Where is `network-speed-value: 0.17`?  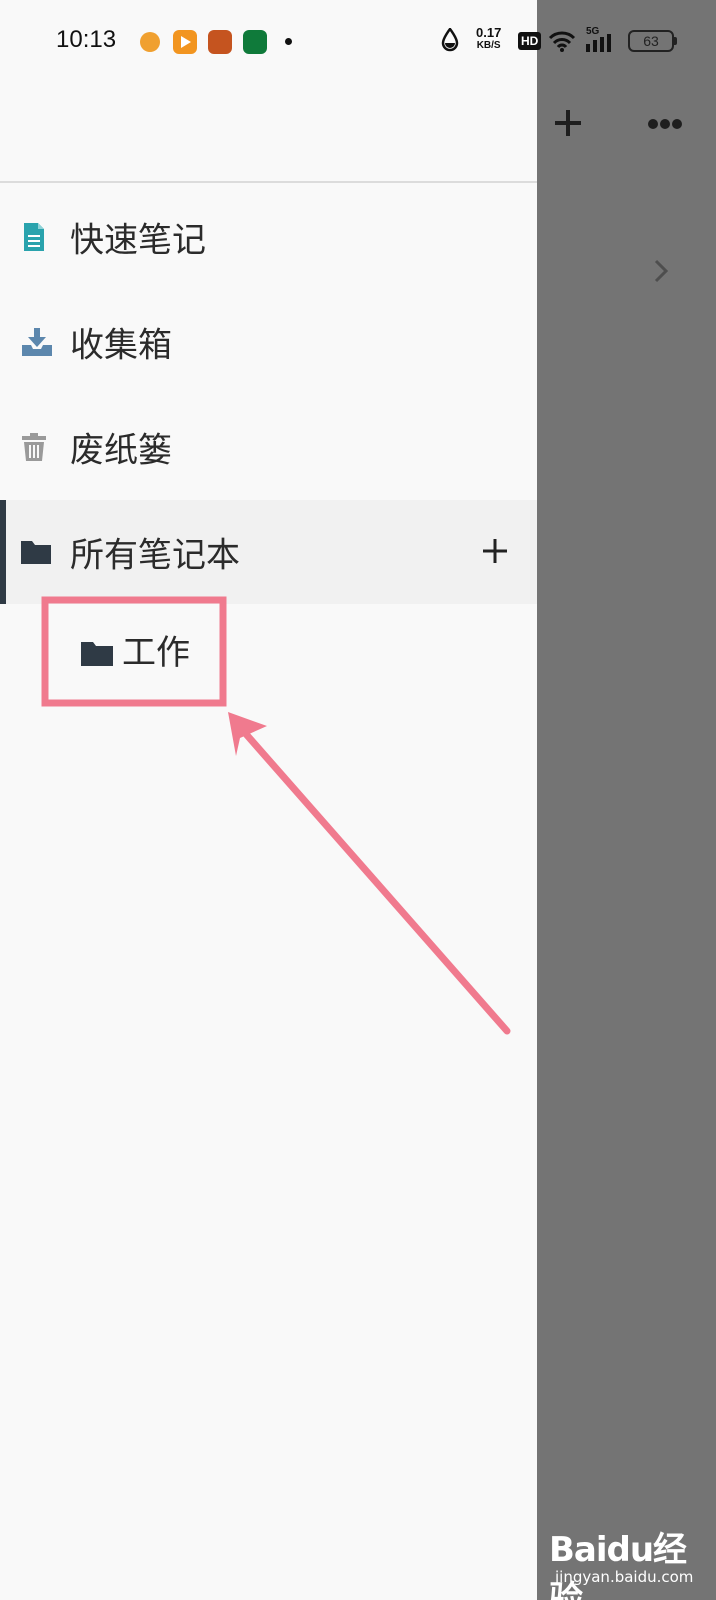
network-speed-value: 0.17 is located at coordinates (489, 32).